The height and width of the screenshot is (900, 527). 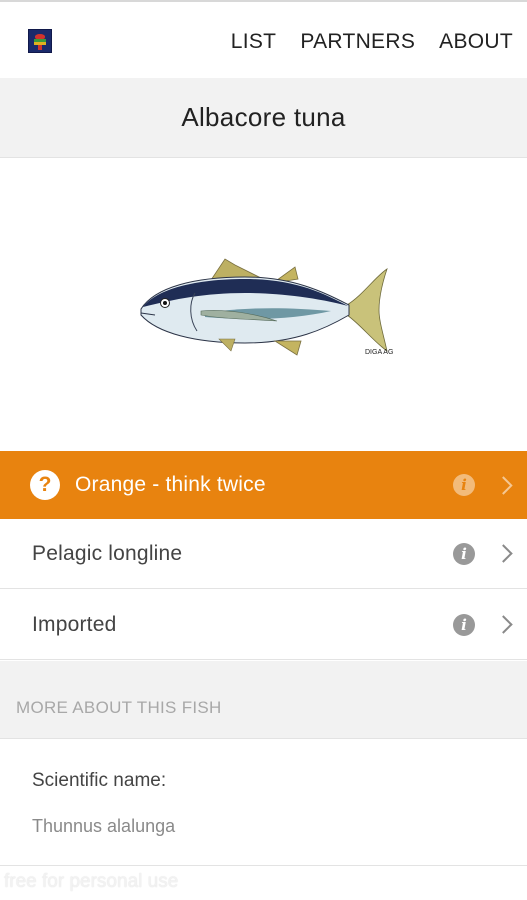 What do you see at coordinates (40, 47) in the screenshot?
I see `logo-mark` at bounding box center [40, 47].